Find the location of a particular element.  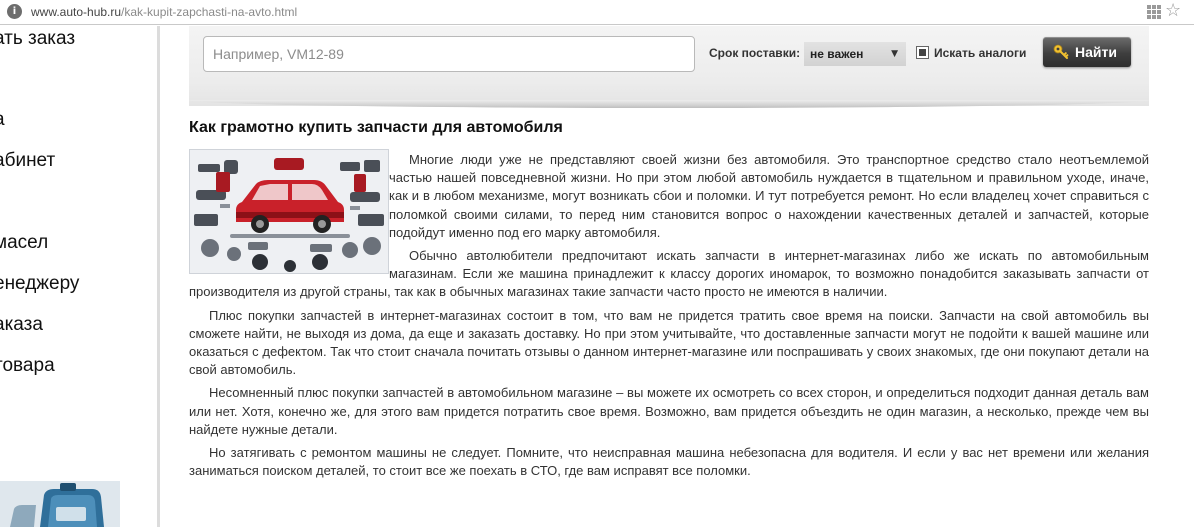

apps-grid-icon is located at coordinates (1154, 12).